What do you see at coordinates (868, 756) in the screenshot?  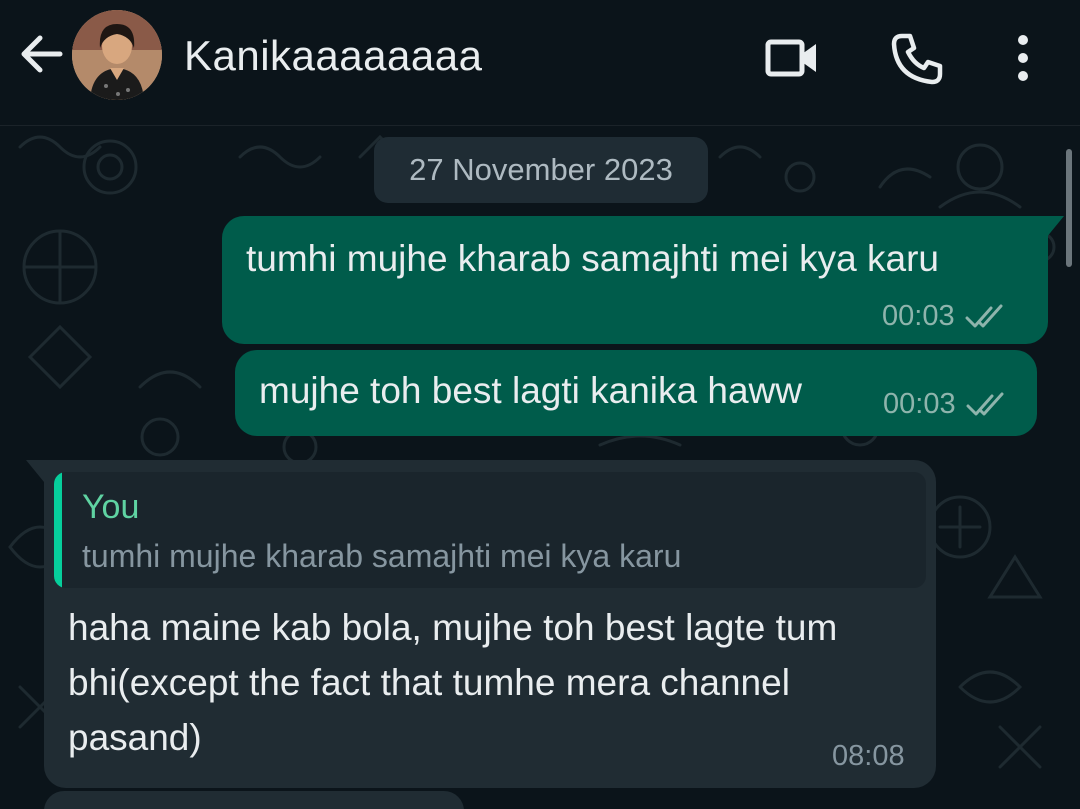 I see `message-time: 08:08` at bounding box center [868, 756].